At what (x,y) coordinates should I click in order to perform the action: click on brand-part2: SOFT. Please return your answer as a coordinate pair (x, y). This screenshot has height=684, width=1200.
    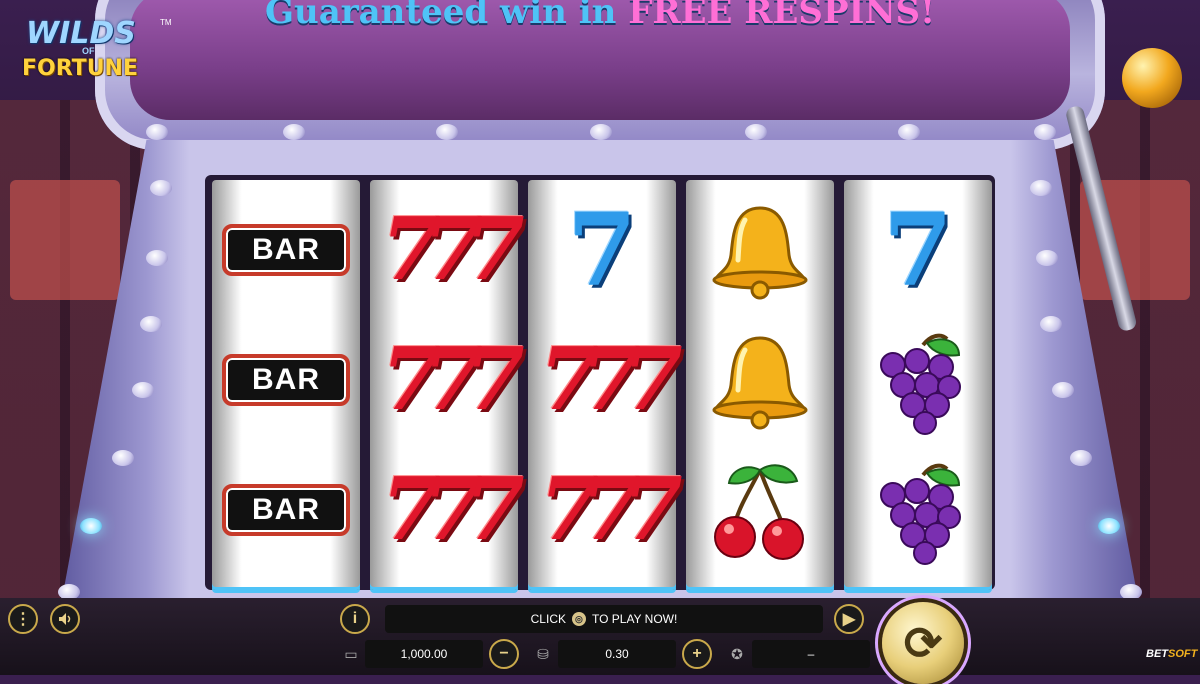
    Looking at the image, I should click on (1183, 654).